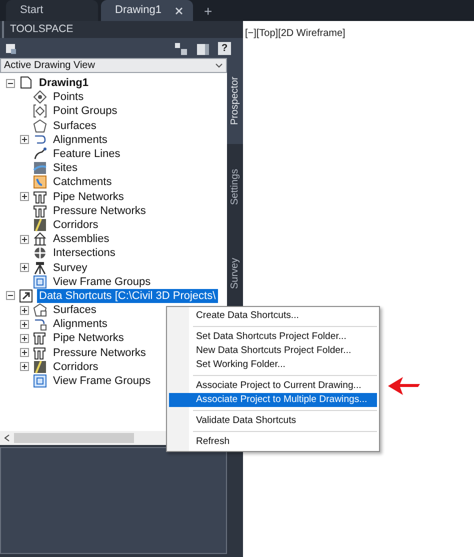 Image resolution: width=474 pixels, height=557 pixels. Describe the element at coordinates (122, 29) in the screenshot. I see `panel-title: TOOLSPACE` at that location.